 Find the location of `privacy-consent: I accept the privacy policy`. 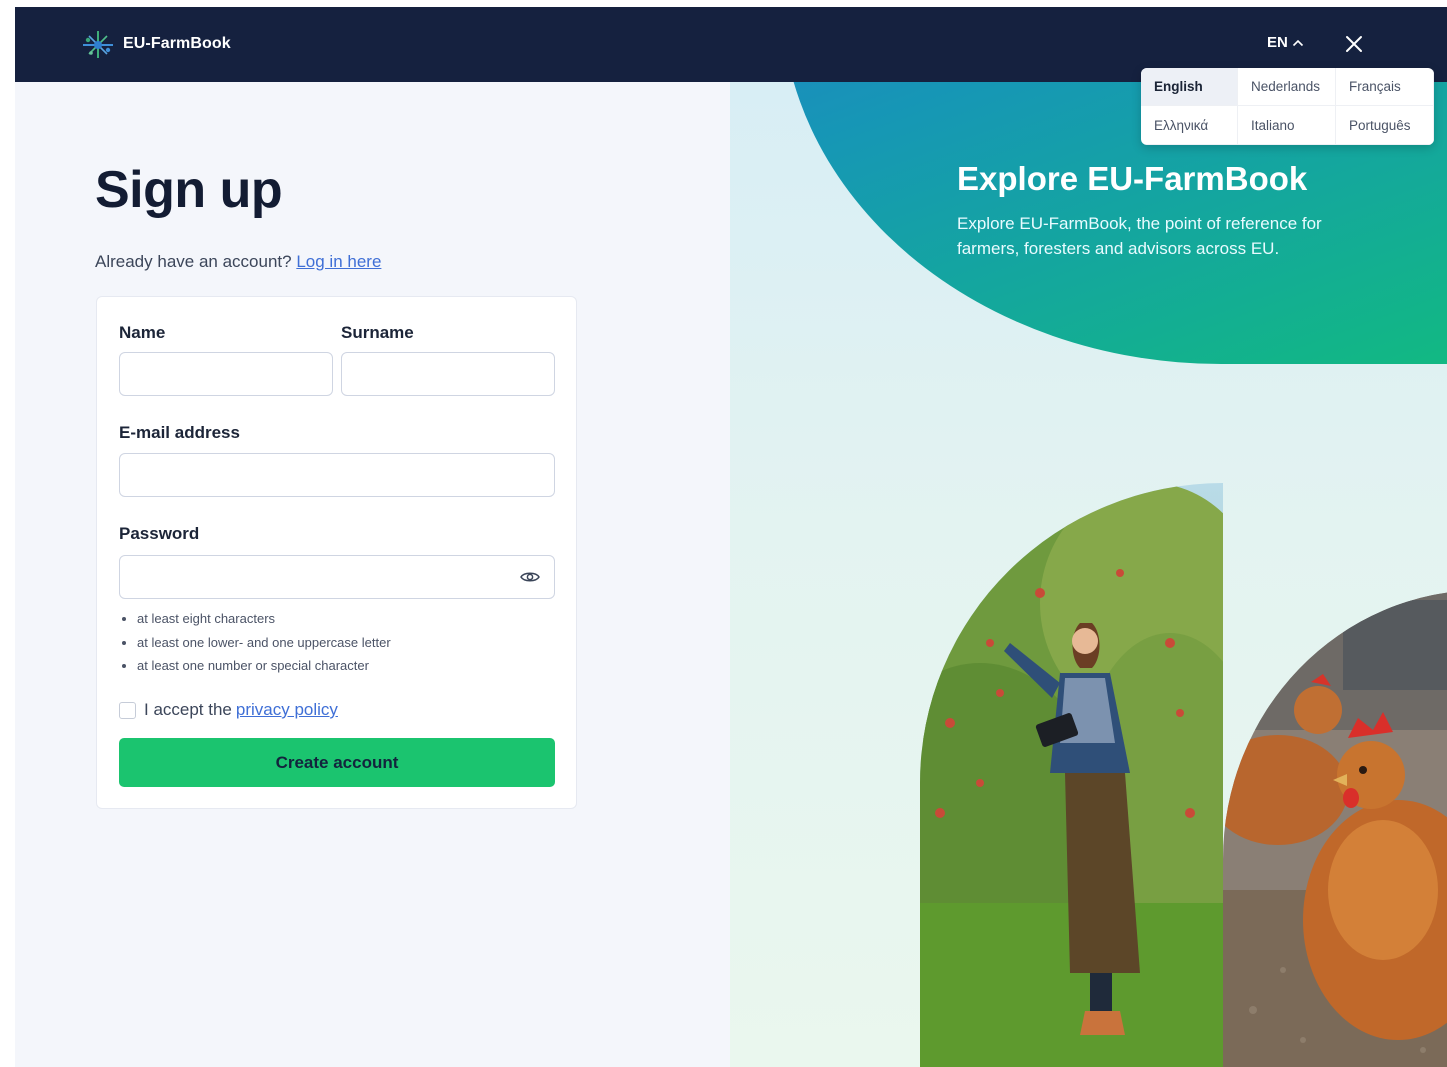

privacy-consent: I accept the privacy policy is located at coordinates (228, 710).